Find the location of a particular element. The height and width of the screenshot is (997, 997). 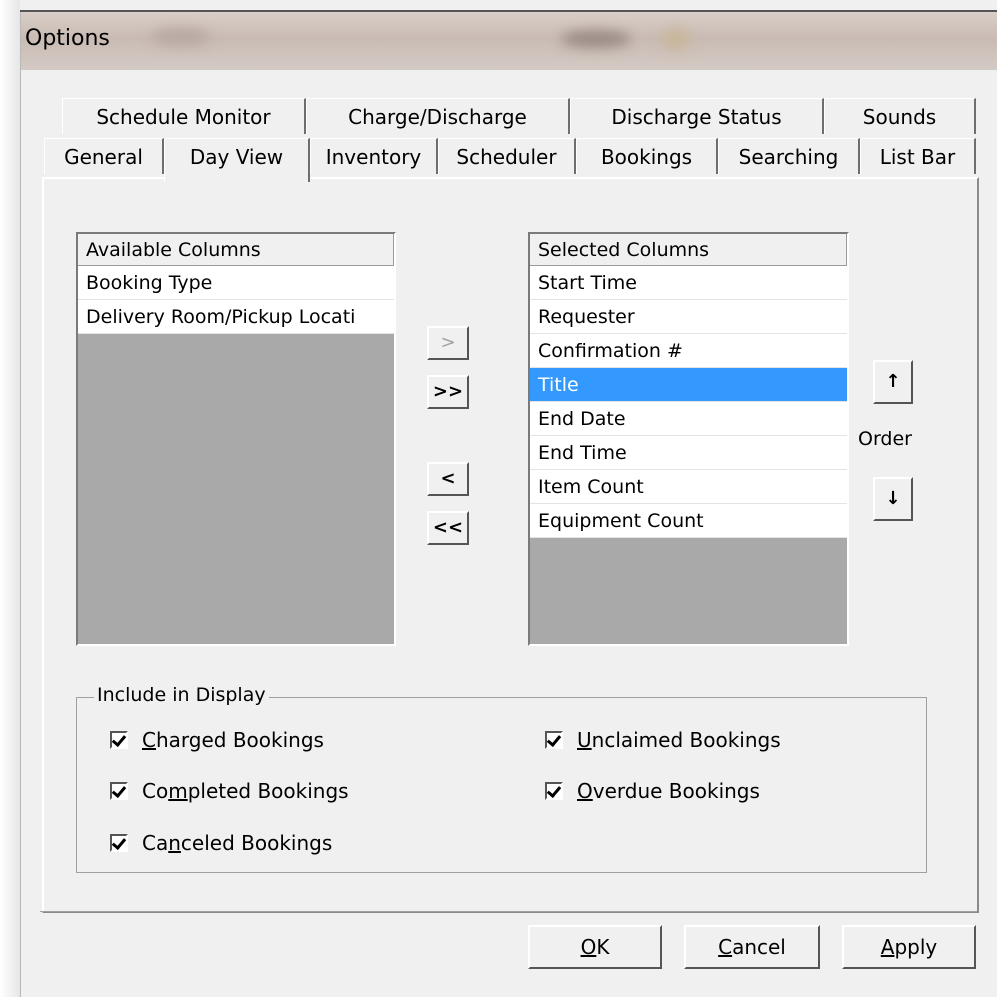

tab-charge-discharge: Charge/Discharge is located at coordinates (438, 116).